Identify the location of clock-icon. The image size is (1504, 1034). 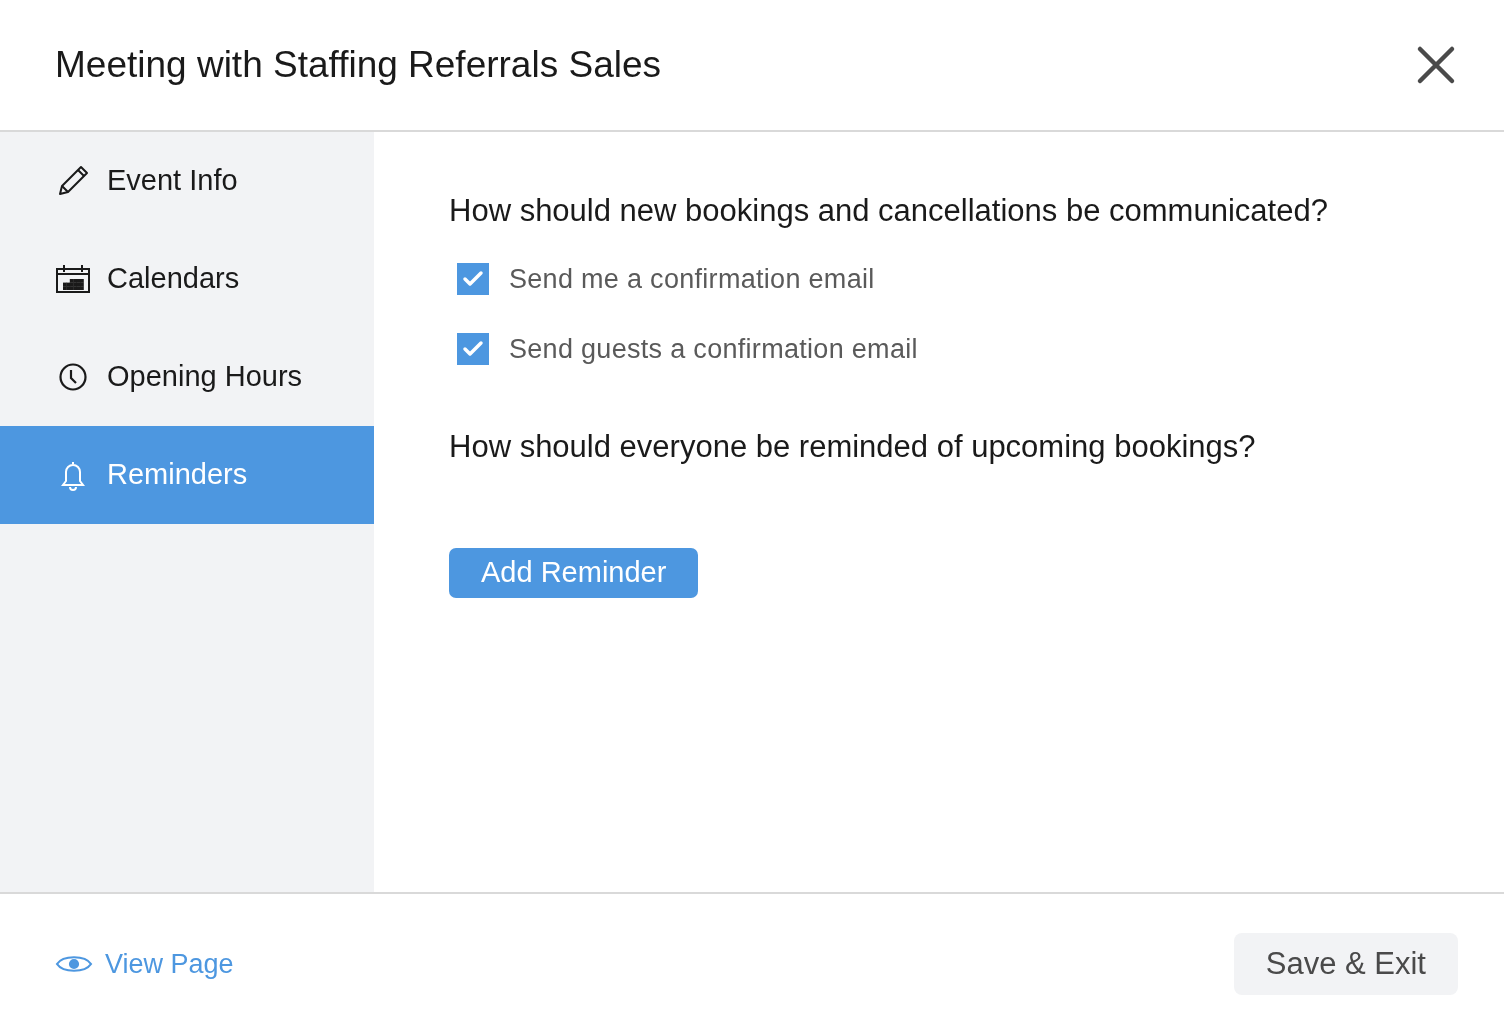
(73, 377).